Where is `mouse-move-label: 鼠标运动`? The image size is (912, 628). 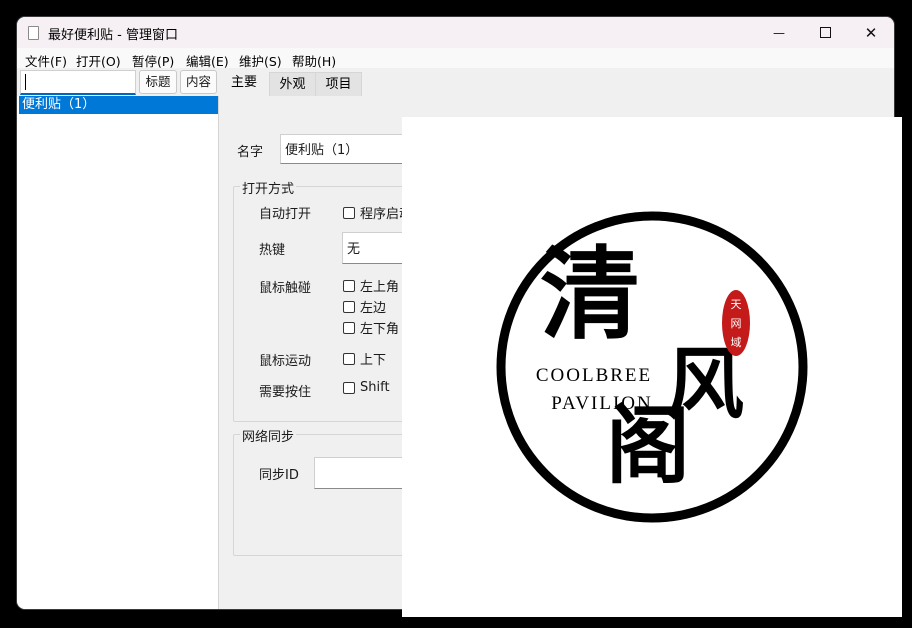 mouse-move-label: 鼠标运动 is located at coordinates (285, 361).